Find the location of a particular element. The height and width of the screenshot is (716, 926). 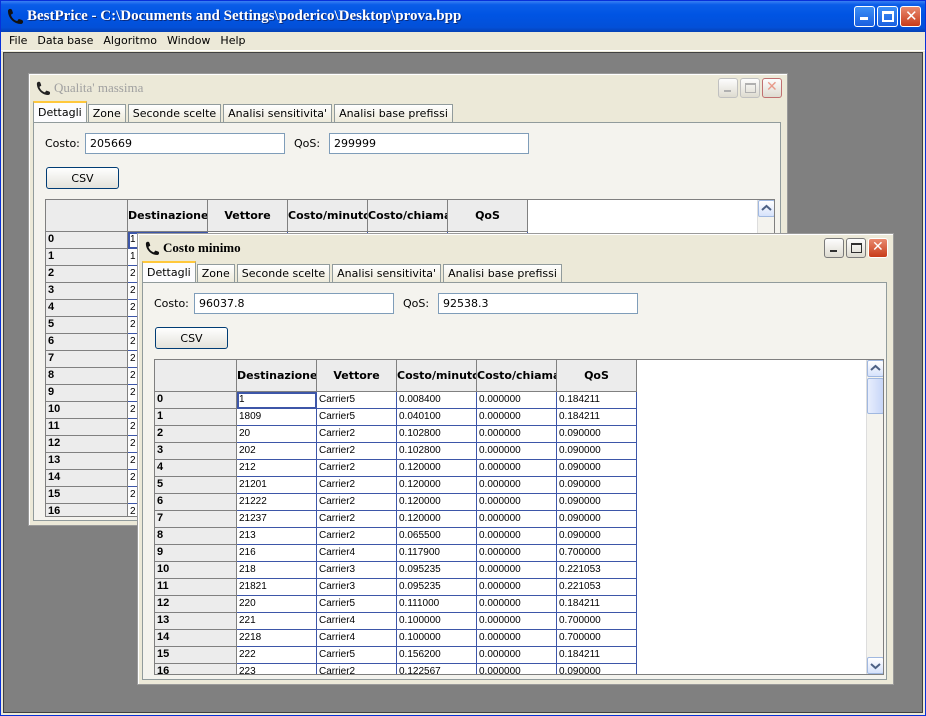

cell-costo-minuto: 0.040100 is located at coordinates (437, 417).